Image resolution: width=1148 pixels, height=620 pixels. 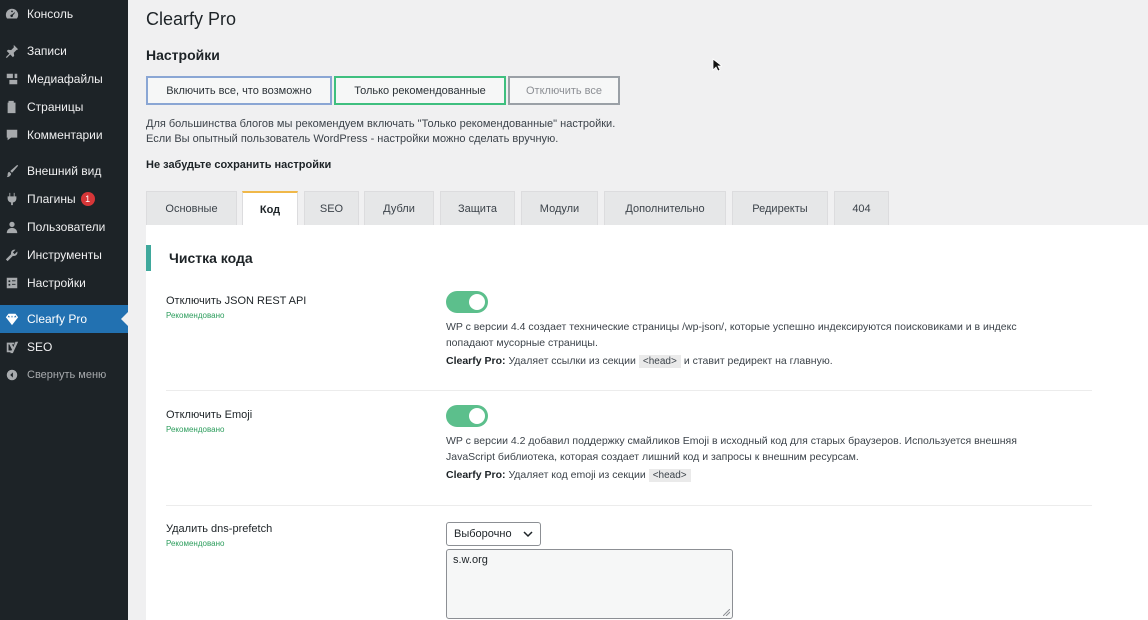 What do you see at coordinates (12, 107) in the screenshot?
I see `page-icon` at bounding box center [12, 107].